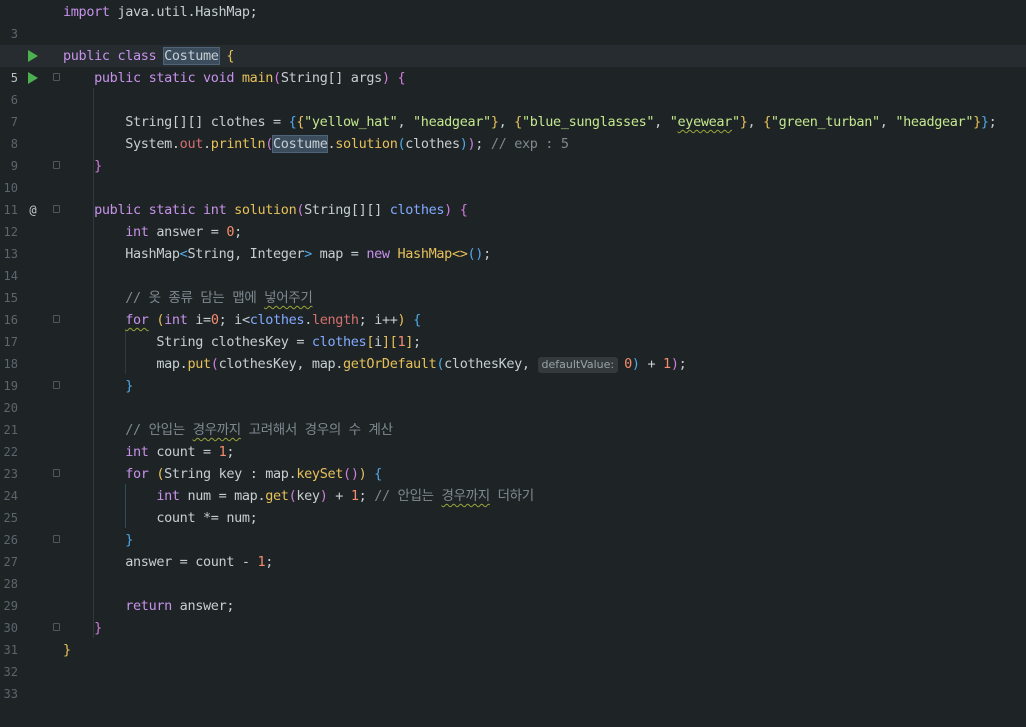  What do you see at coordinates (168, 562) in the screenshot?
I see `code-text: answer = count - 1;` at bounding box center [168, 562].